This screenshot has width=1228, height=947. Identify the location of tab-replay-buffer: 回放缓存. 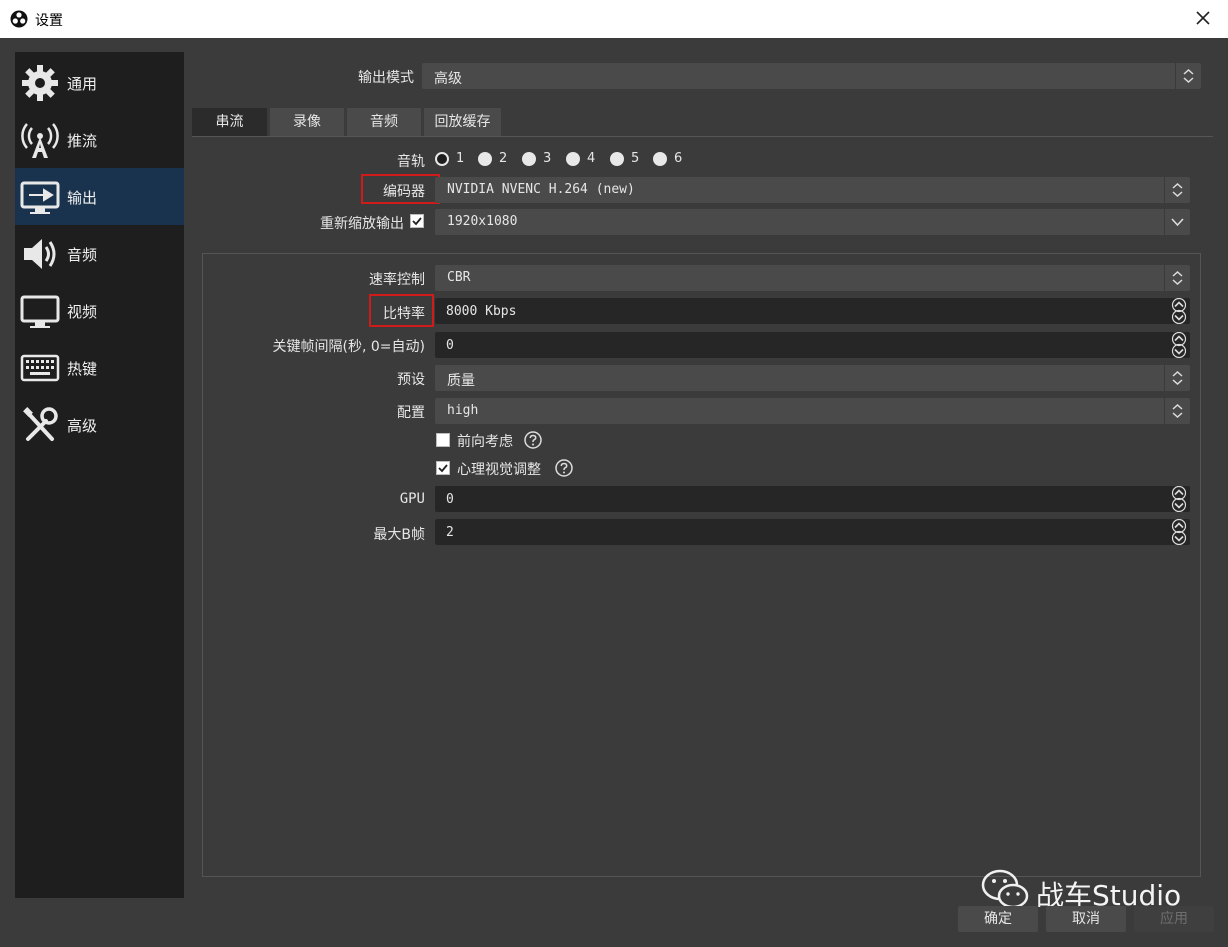
(462, 122).